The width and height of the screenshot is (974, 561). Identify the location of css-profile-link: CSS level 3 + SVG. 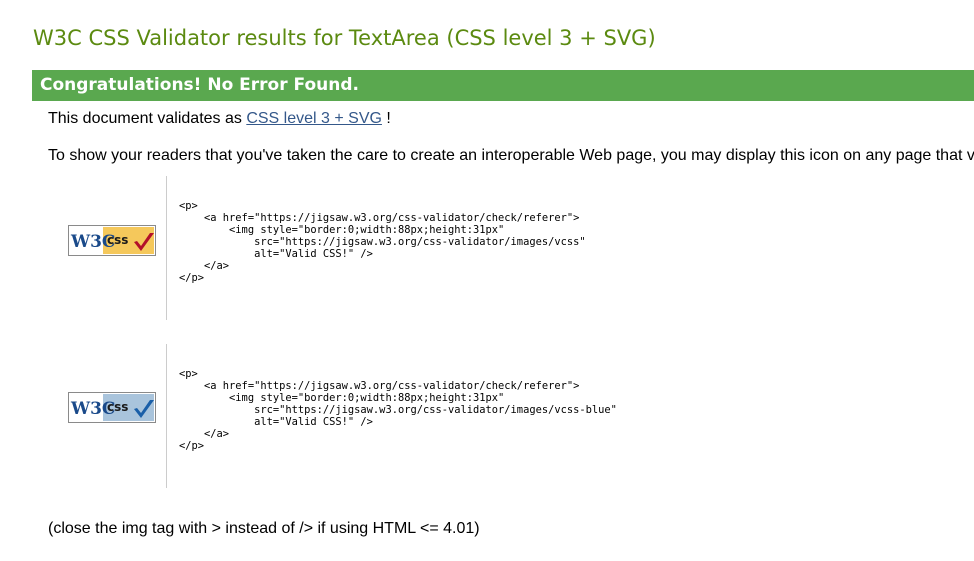
(314, 118).